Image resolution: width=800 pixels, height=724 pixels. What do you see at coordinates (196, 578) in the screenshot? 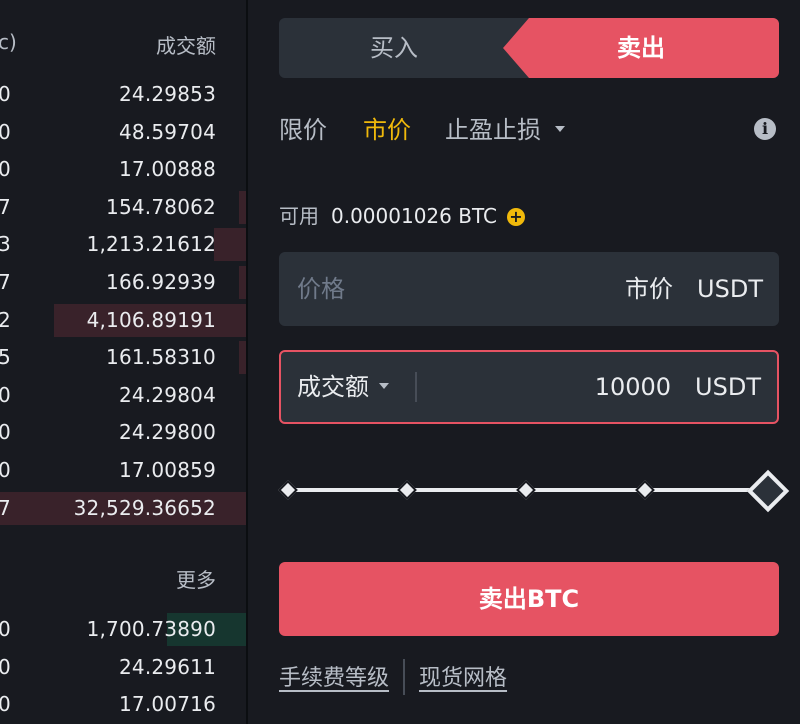
I see `more-button: 更多` at bounding box center [196, 578].